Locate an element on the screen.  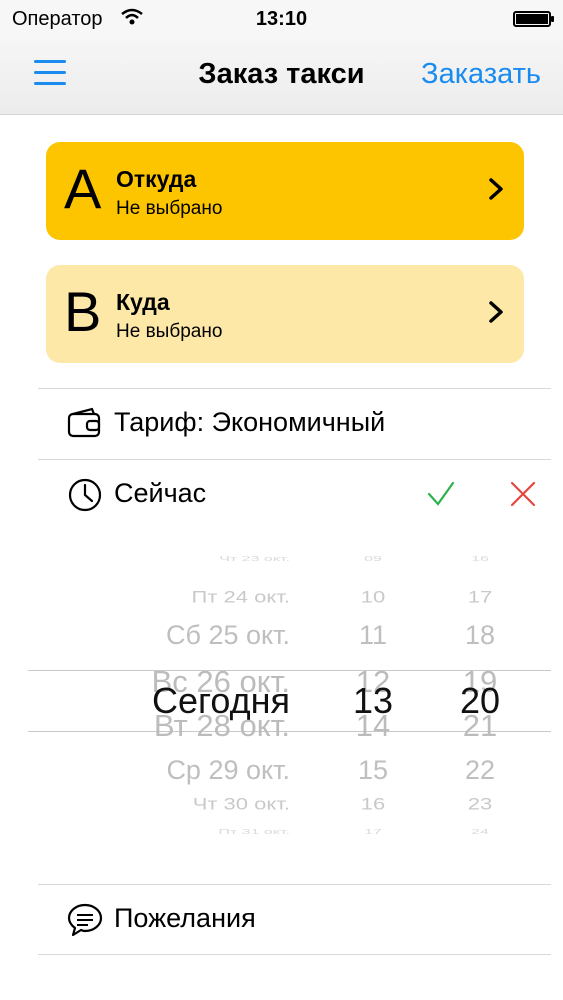
time-row: Сейчас is located at coordinates (294, 495).